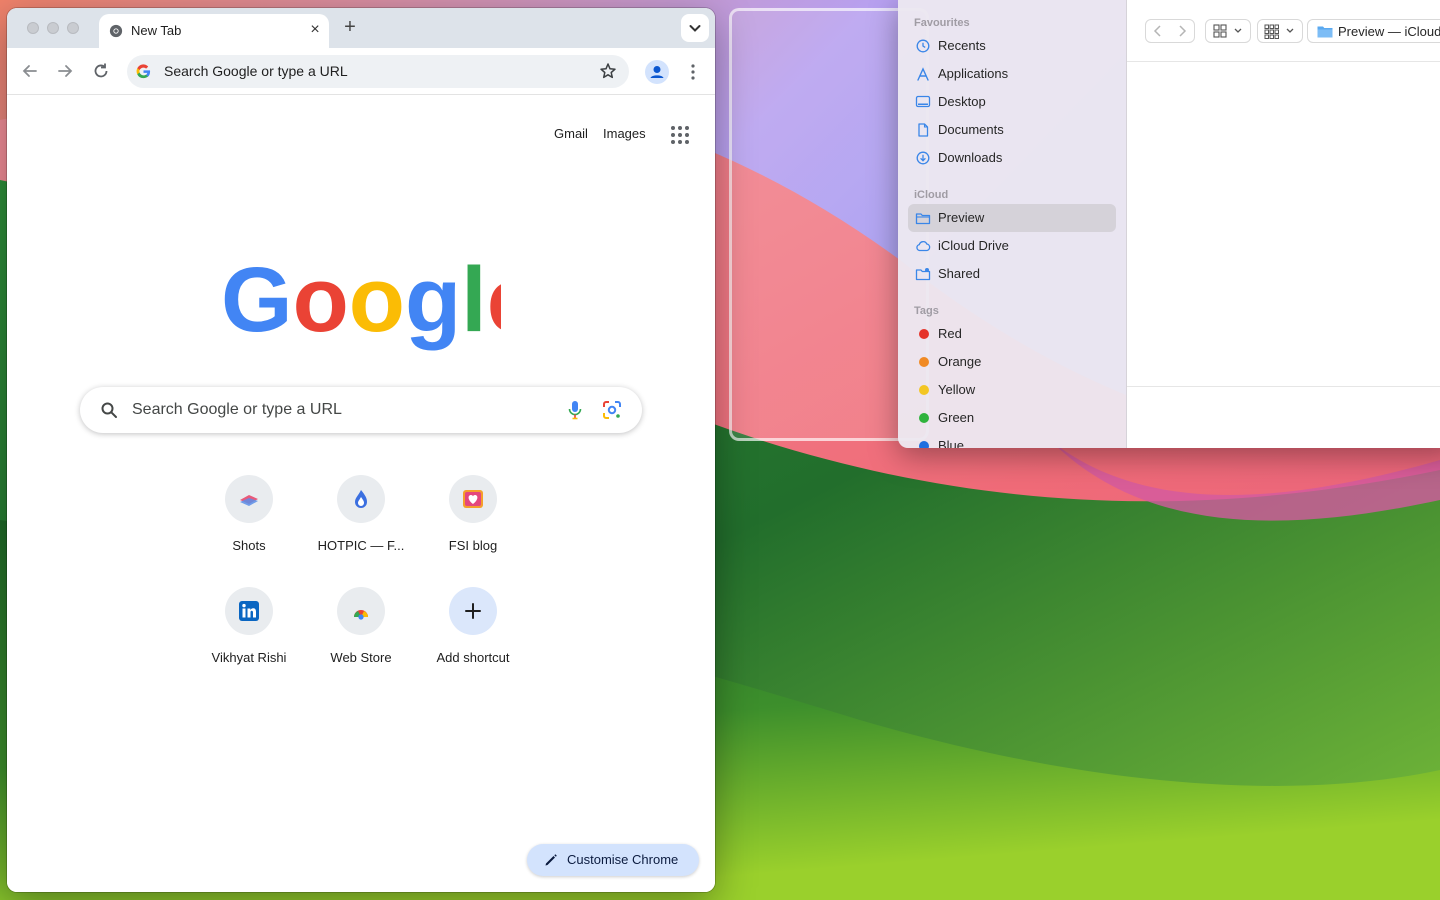  What do you see at coordinates (256, 71) in the screenshot?
I see `address-bar-placeholder: Search Google or type a URL` at bounding box center [256, 71].